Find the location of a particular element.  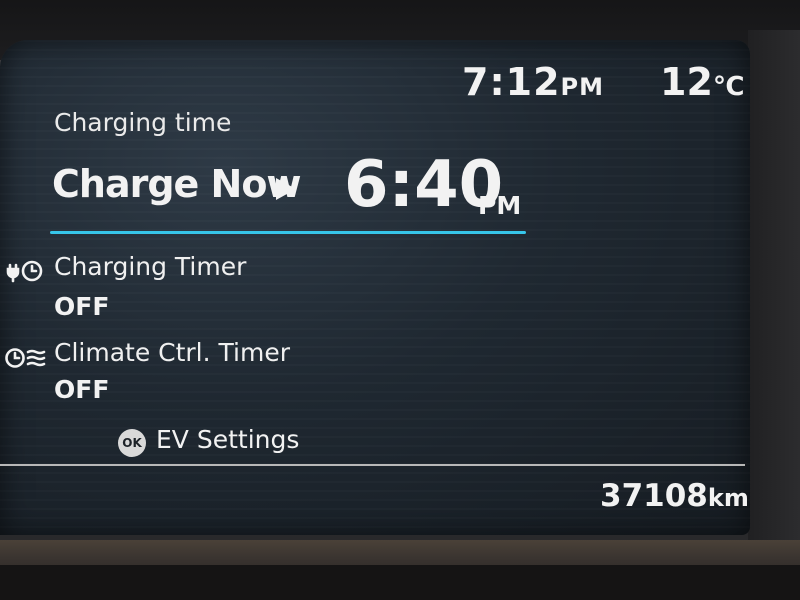

plug-timer-icon is located at coordinates (24, 271).